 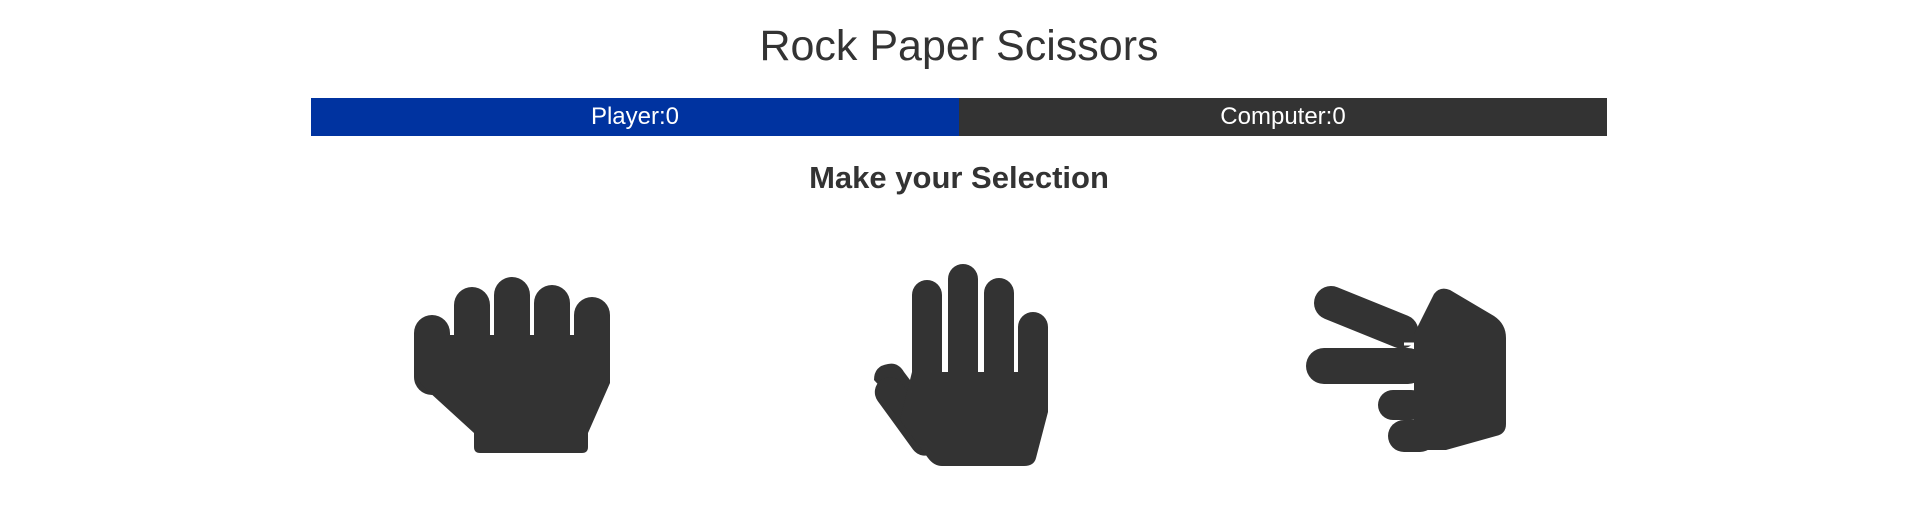 What do you see at coordinates (1406, 369) in the screenshot?
I see `hand-scissors-icon` at bounding box center [1406, 369].